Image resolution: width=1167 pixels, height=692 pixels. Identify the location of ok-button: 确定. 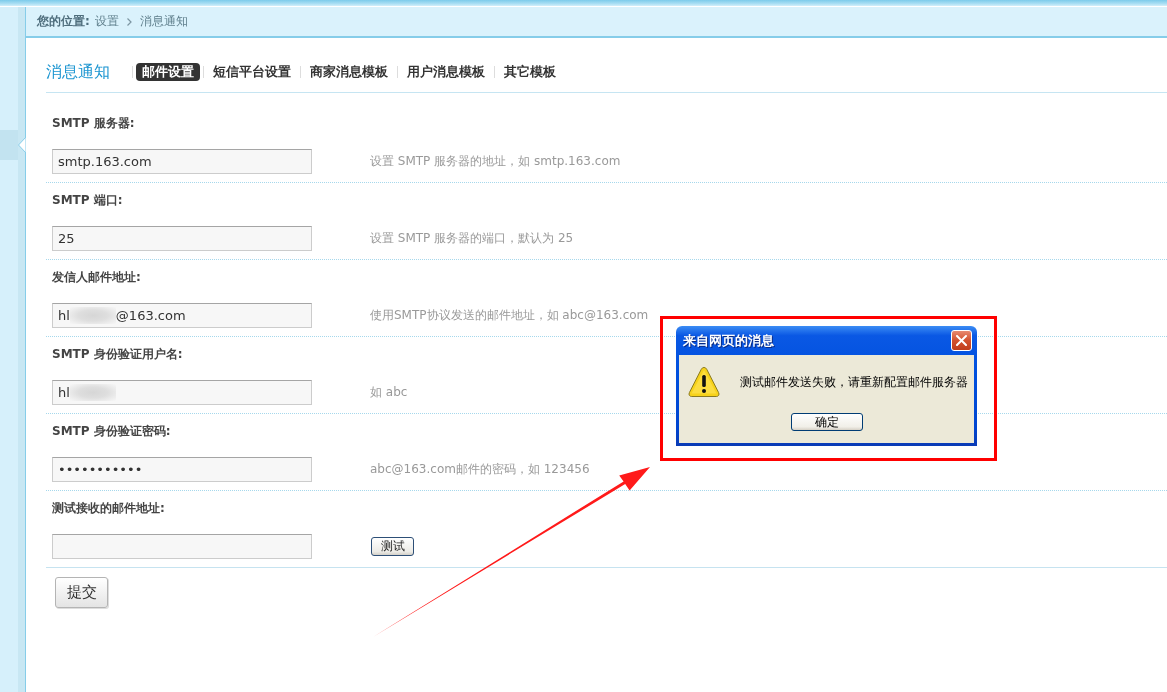
(826, 422).